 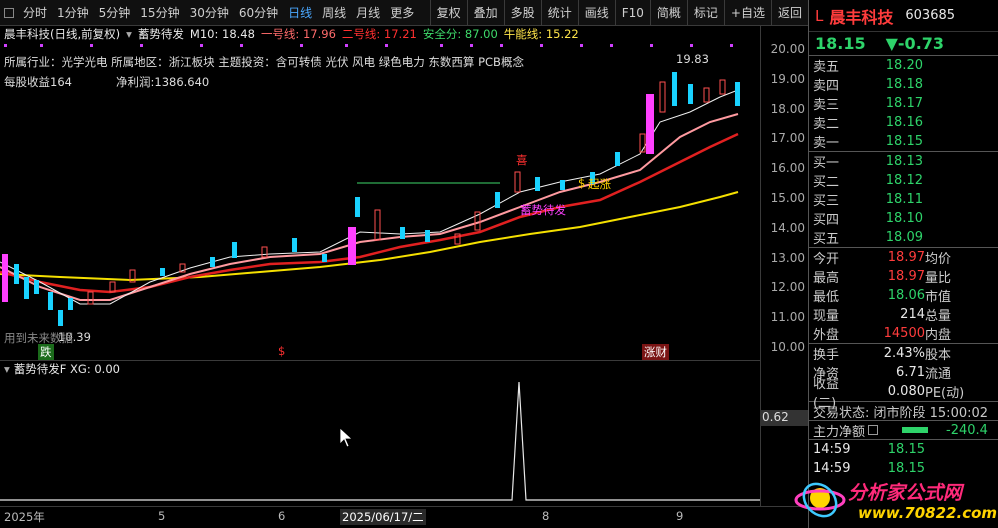 What do you see at coordinates (903, 16) in the screenshot?
I see `quote-header: L 晨丰科技 603685` at bounding box center [903, 16].